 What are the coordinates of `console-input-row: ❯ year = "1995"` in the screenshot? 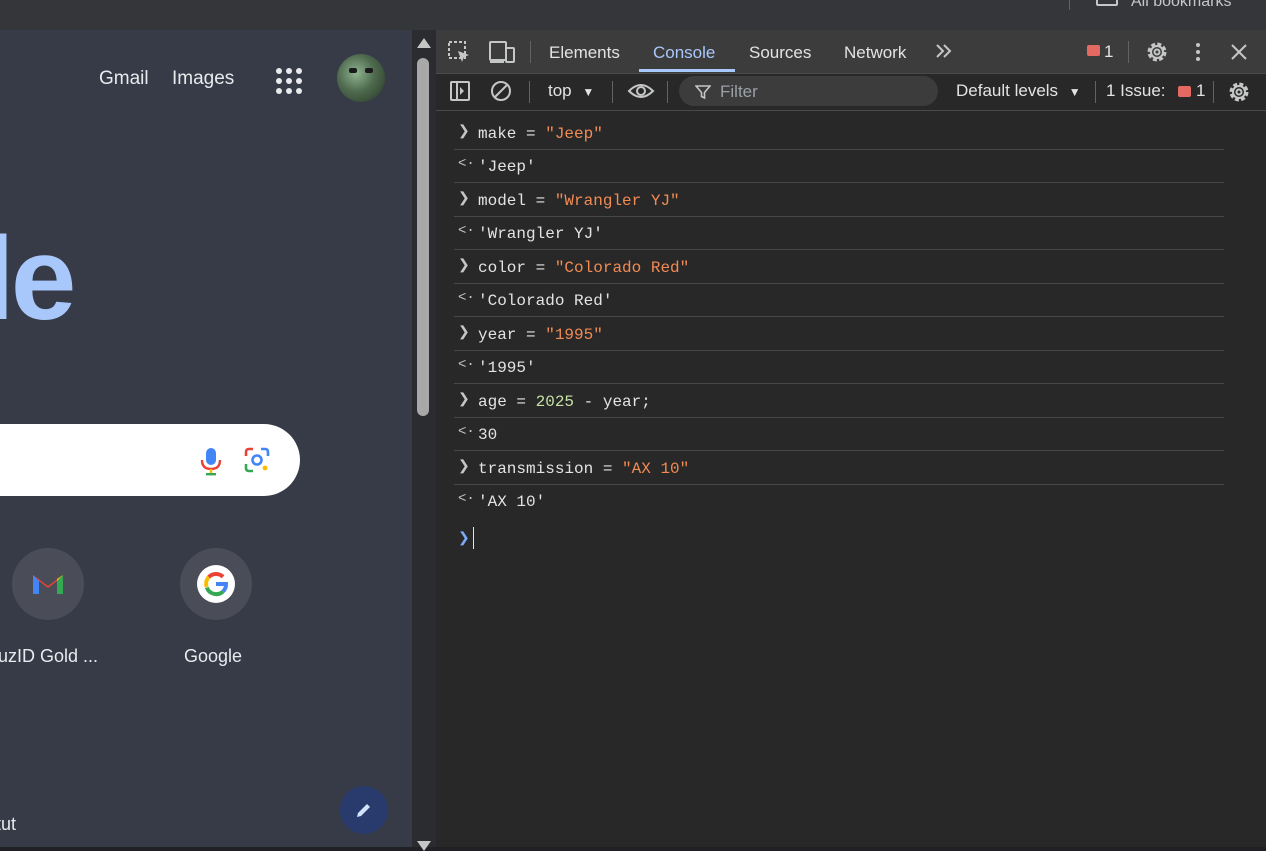 It's located at (839, 334).